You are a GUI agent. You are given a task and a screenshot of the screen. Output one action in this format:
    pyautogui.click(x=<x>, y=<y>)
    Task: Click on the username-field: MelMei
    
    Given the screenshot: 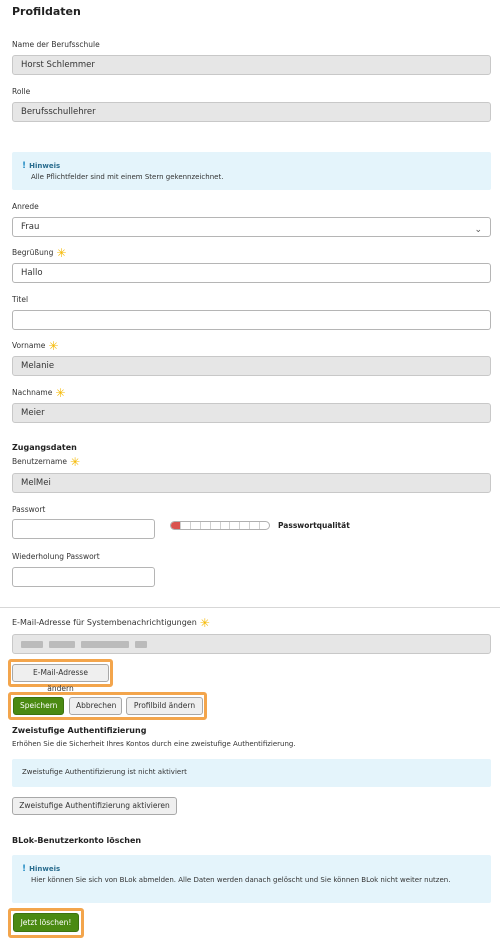 What is the action you would take?
    pyautogui.click(x=251, y=483)
    